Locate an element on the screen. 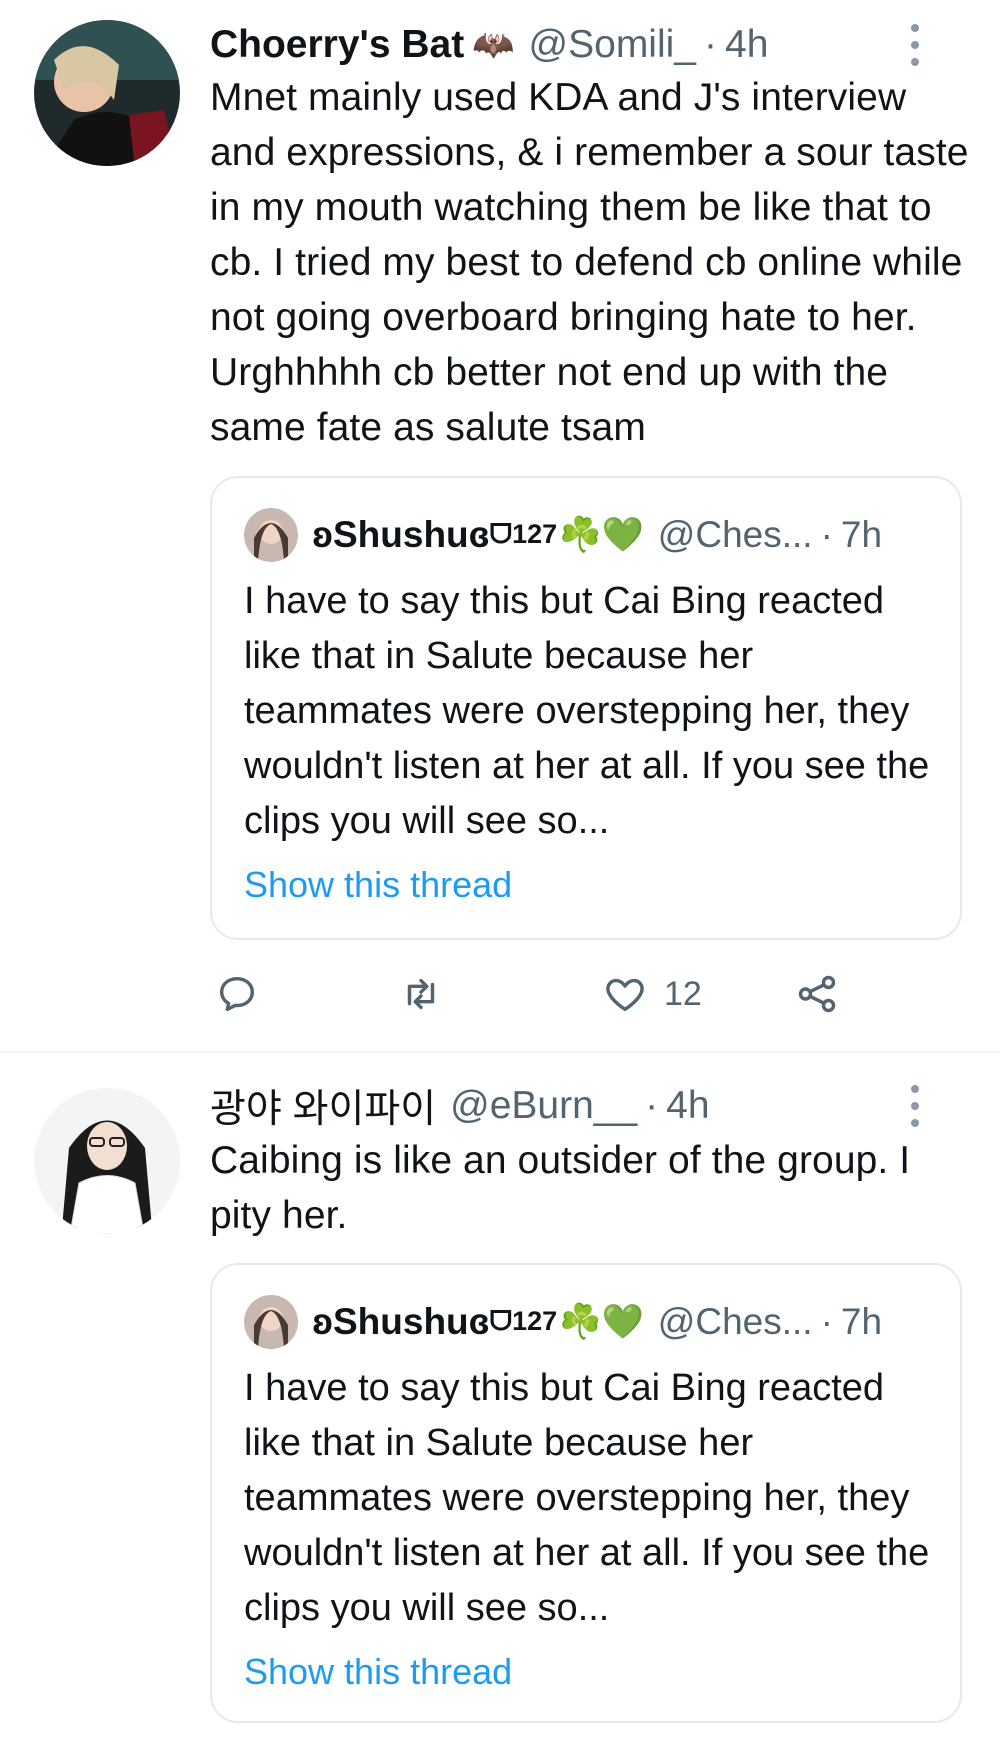  retweet-button is located at coordinates (421, 994).